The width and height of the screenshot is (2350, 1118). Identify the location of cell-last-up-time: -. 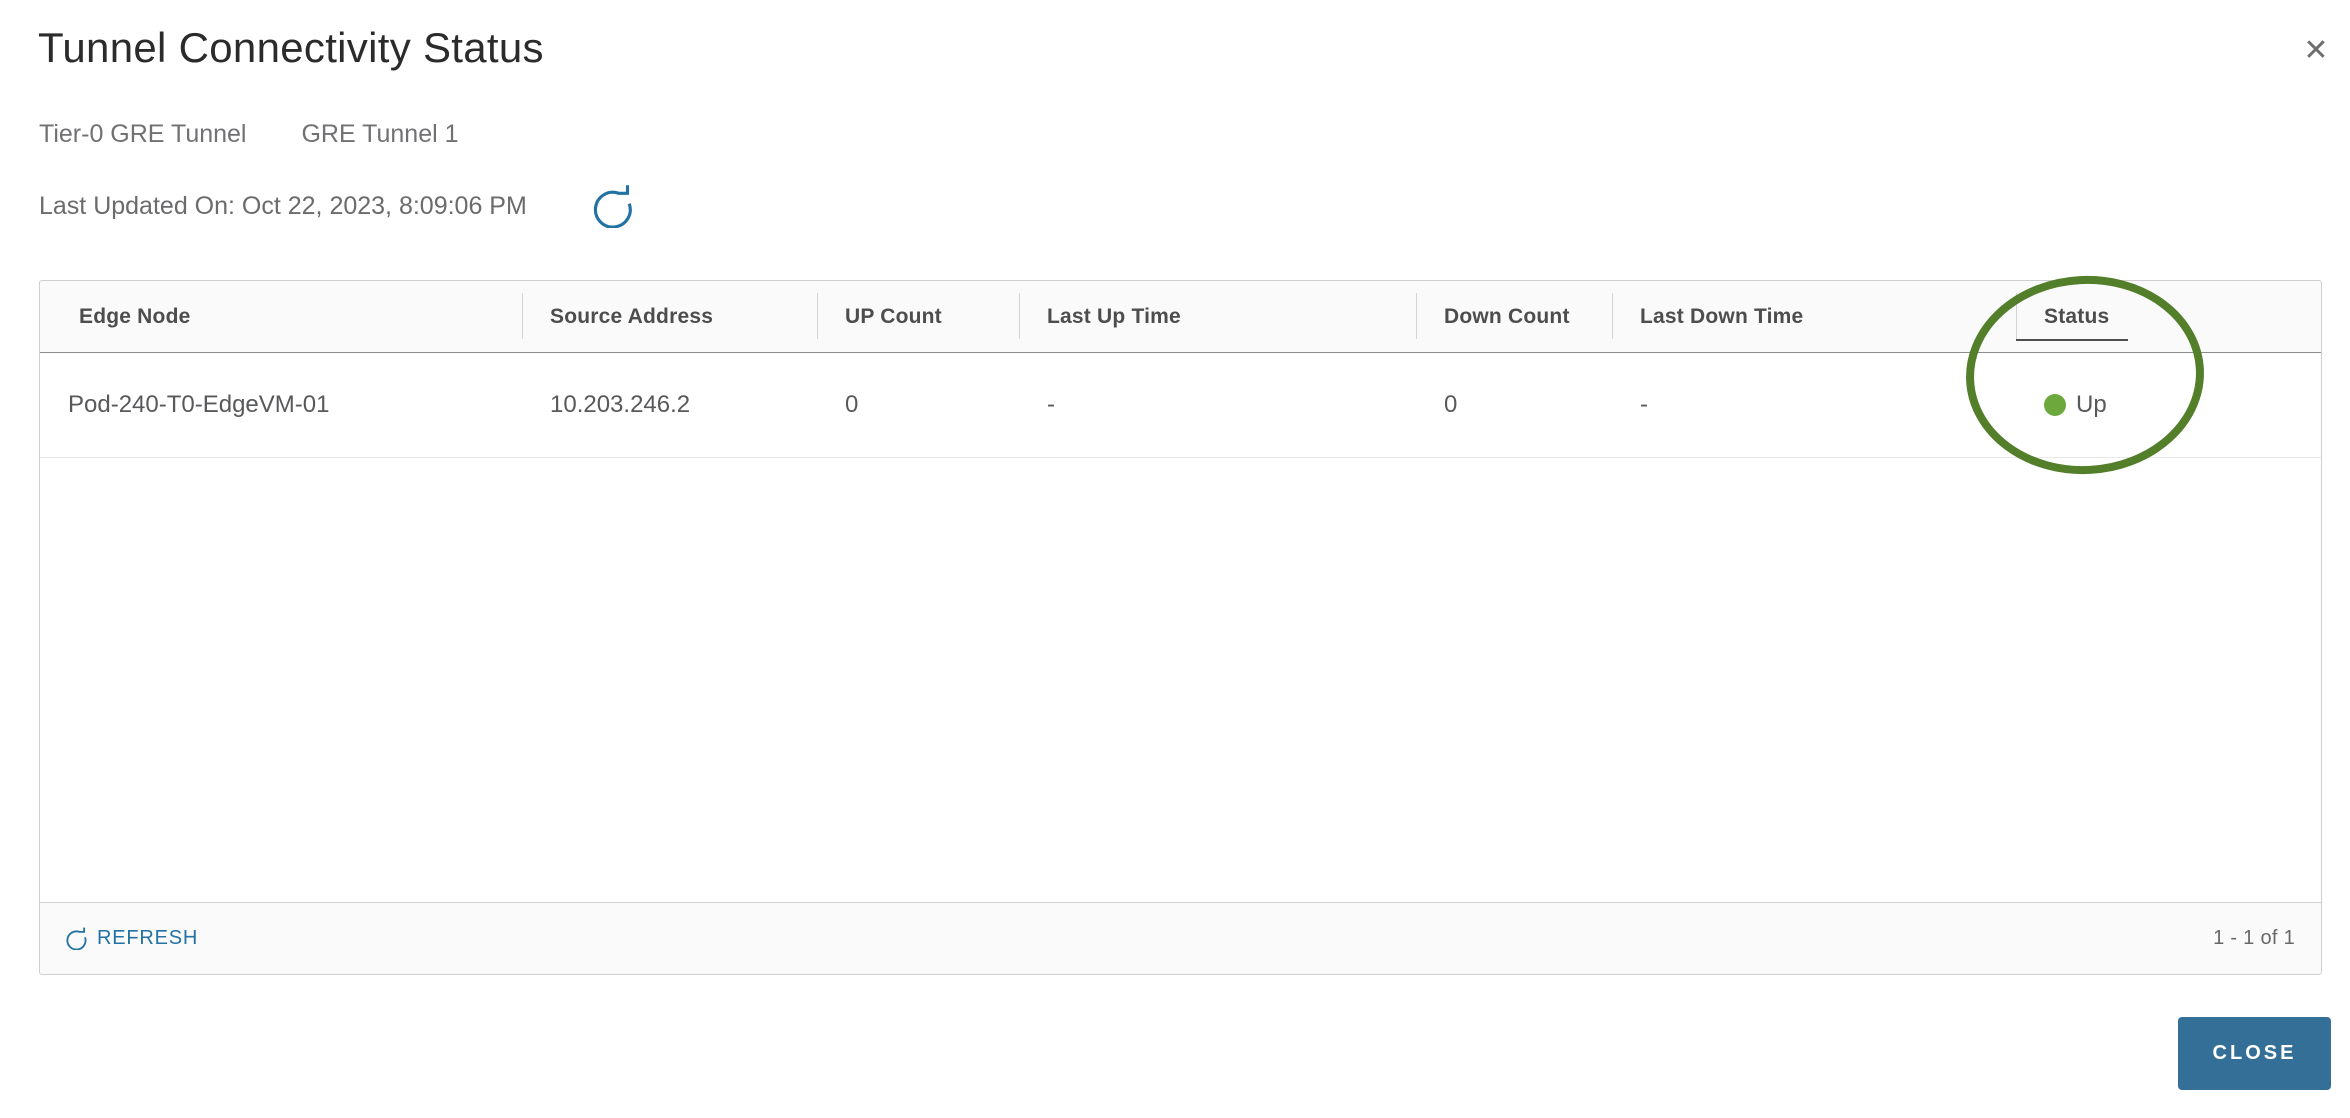
(1051, 404).